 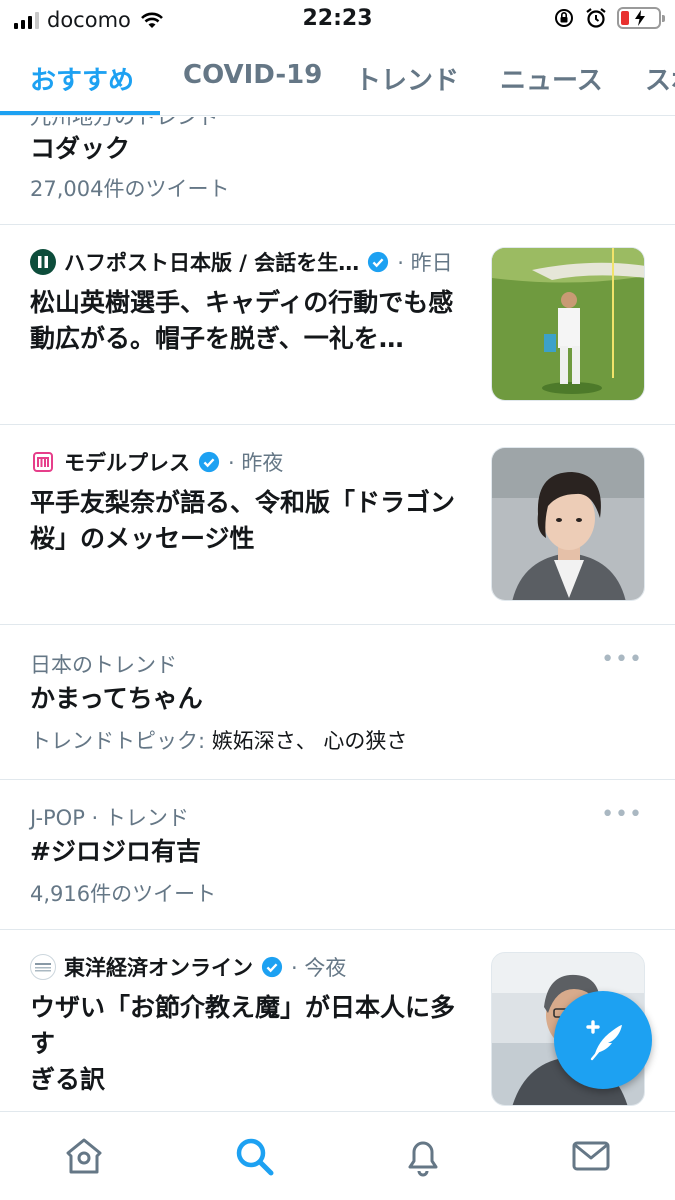 What do you see at coordinates (80, 113) in the screenshot?
I see `active-tab-indicator` at bounding box center [80, 113].